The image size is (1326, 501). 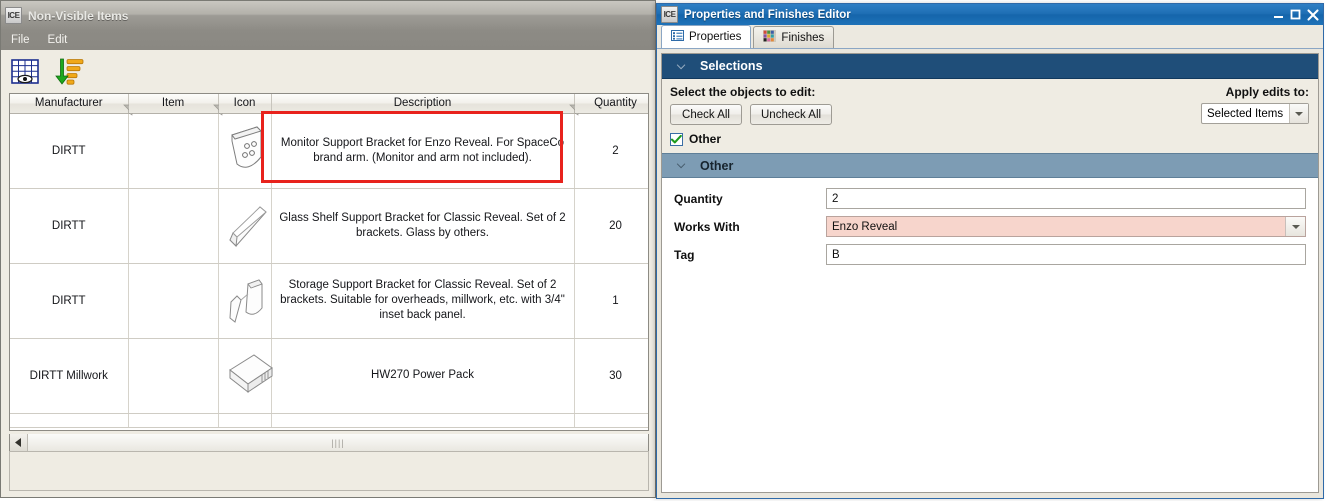 I want to click on tab-label: Properties, so click(x=715, y=37).